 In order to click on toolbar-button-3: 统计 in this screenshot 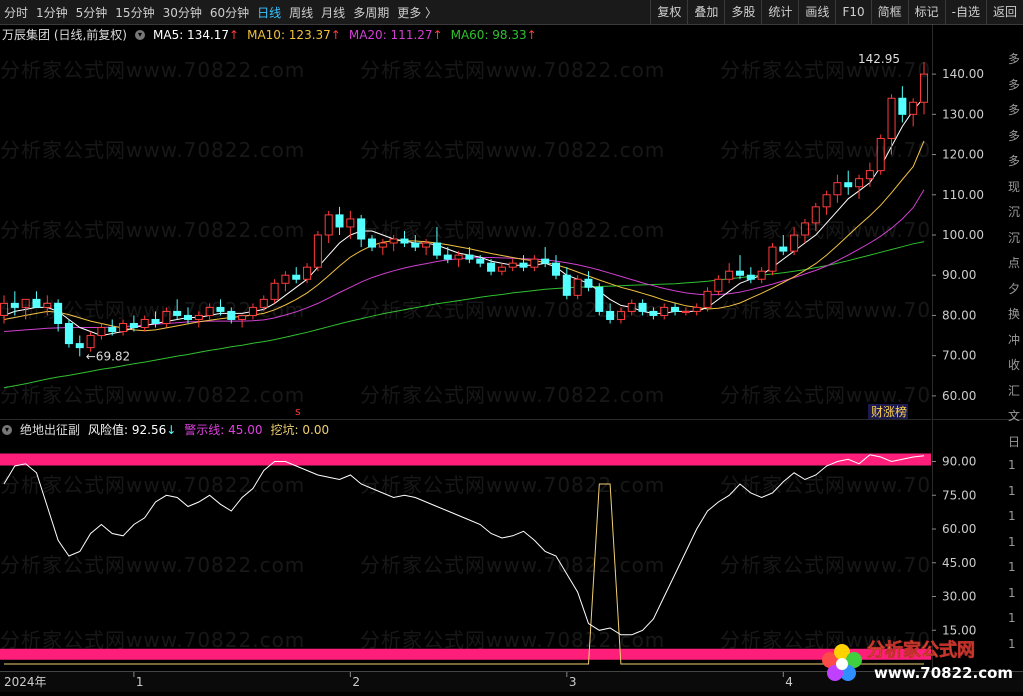, I will do `click(779, 12)`.